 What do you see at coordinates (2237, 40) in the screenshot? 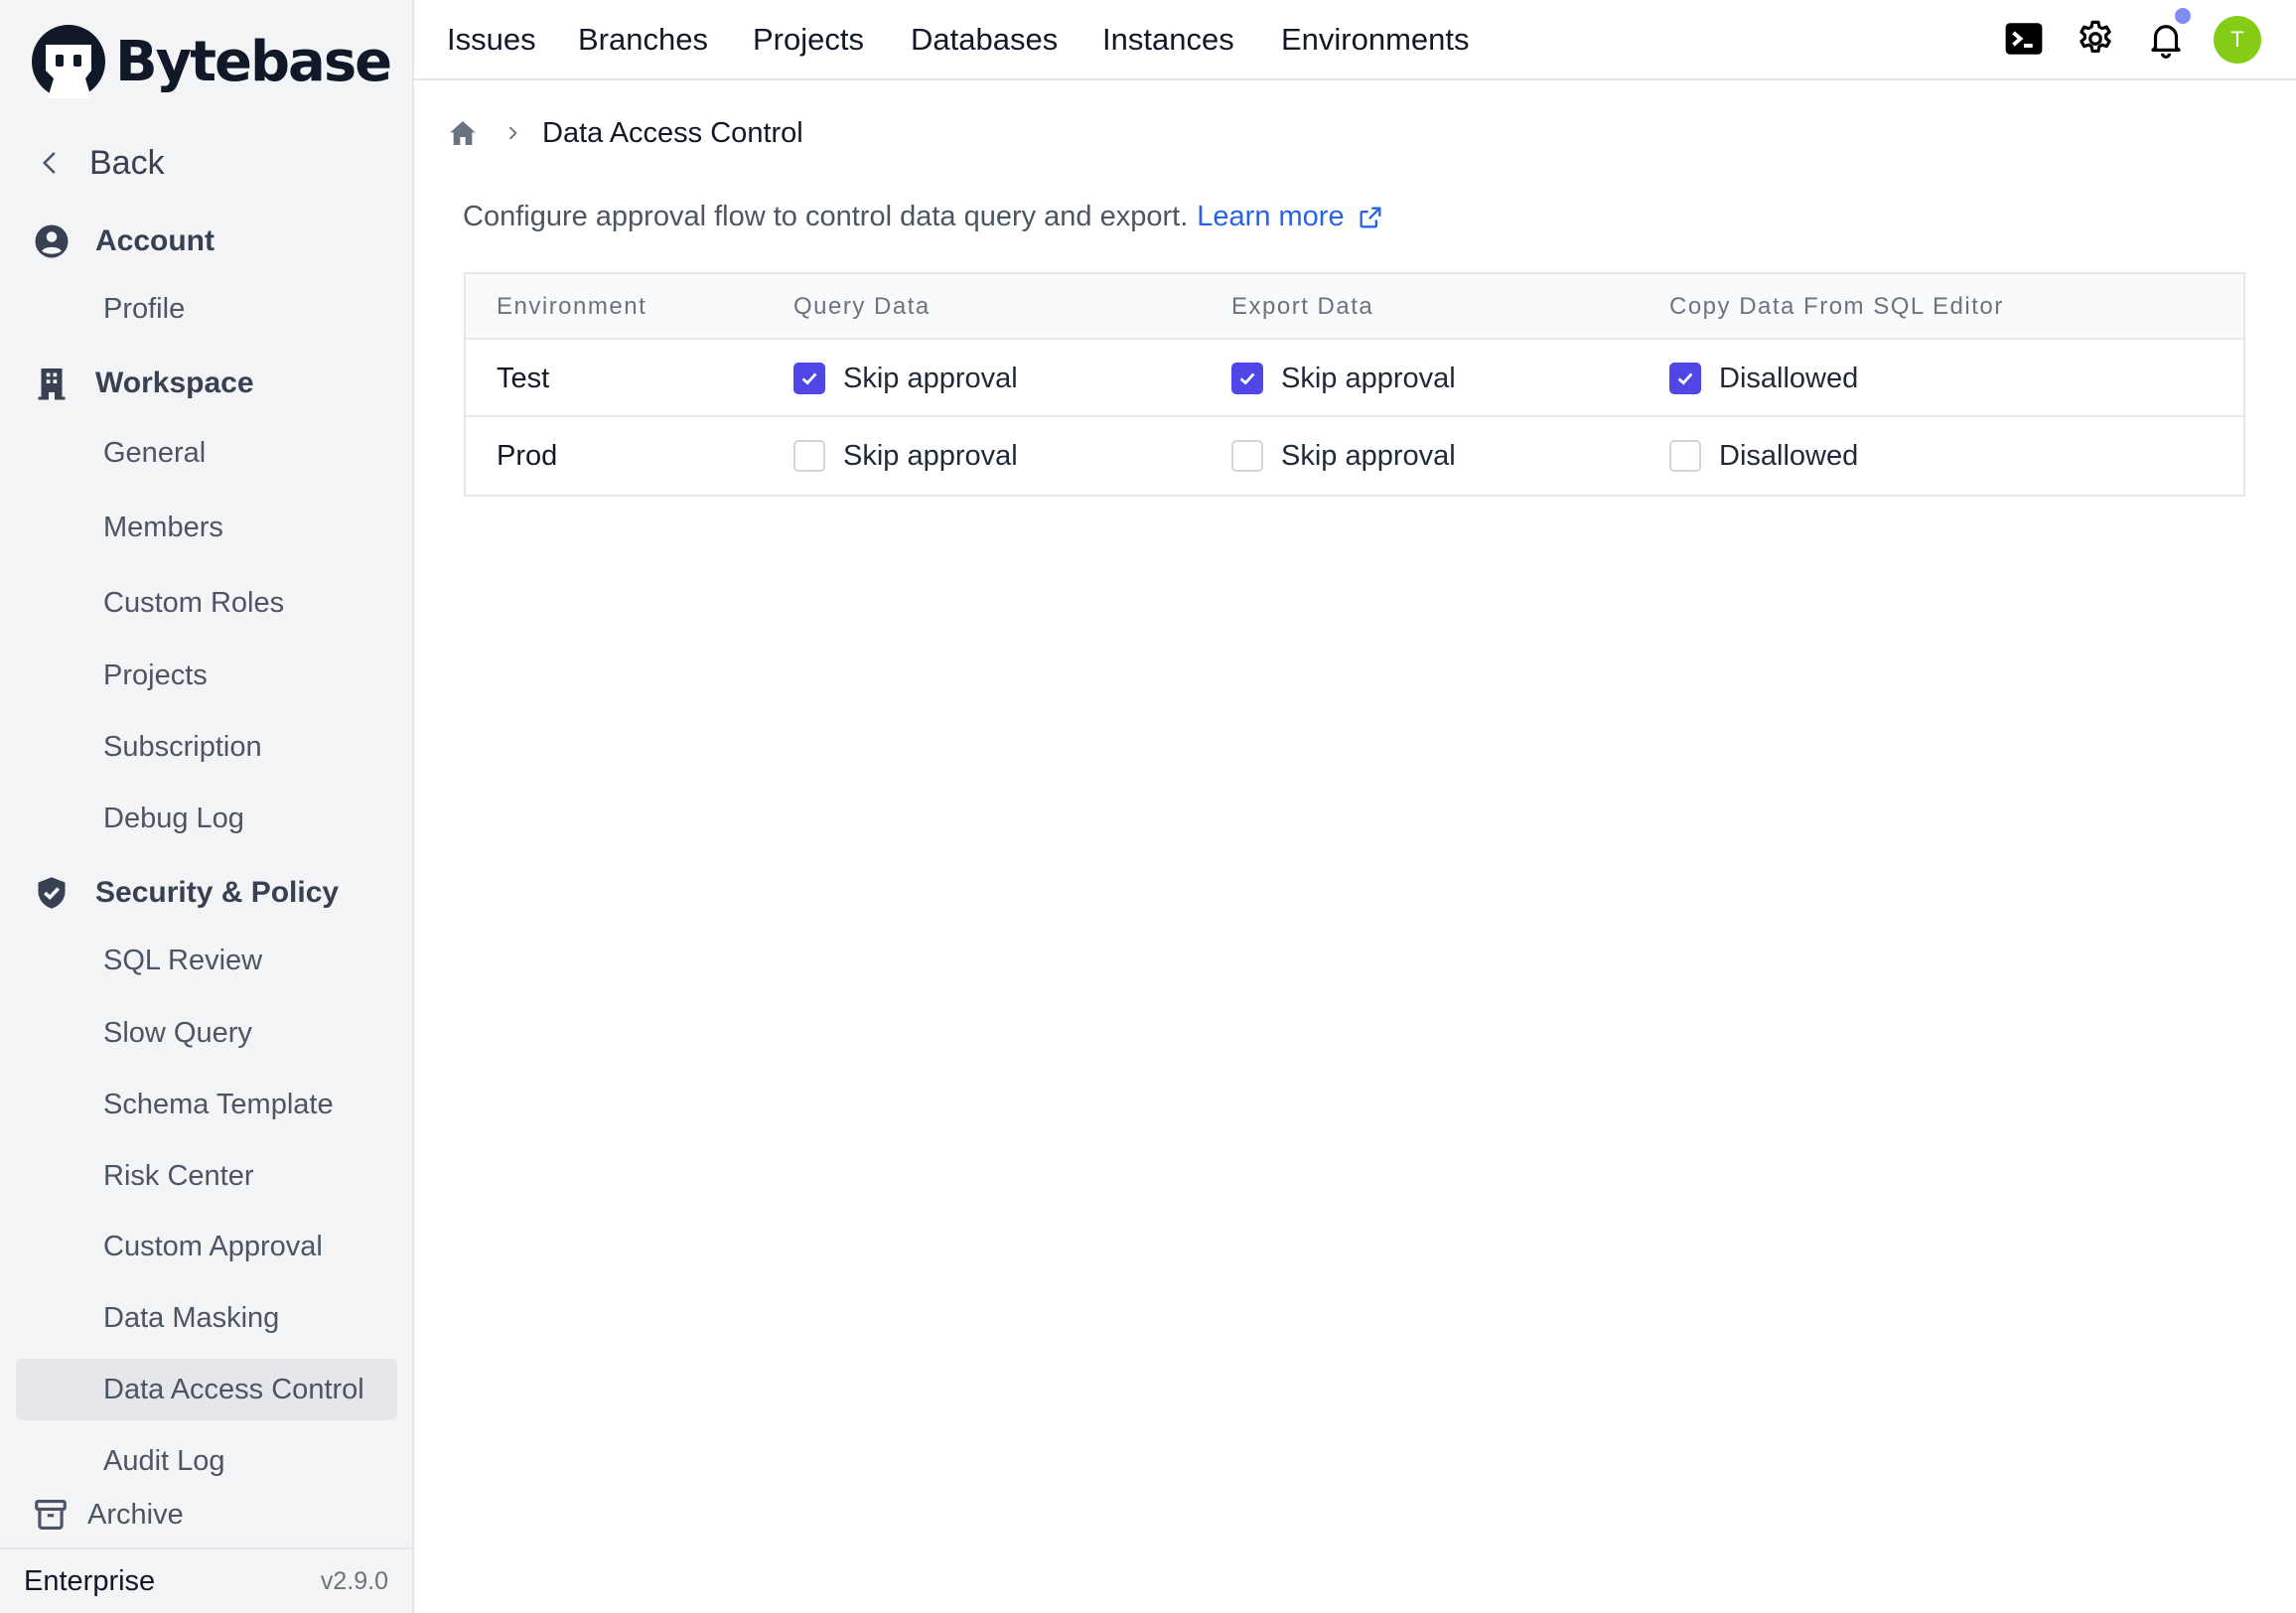
I see `avatar: T` at bounding box center [2237, 40].